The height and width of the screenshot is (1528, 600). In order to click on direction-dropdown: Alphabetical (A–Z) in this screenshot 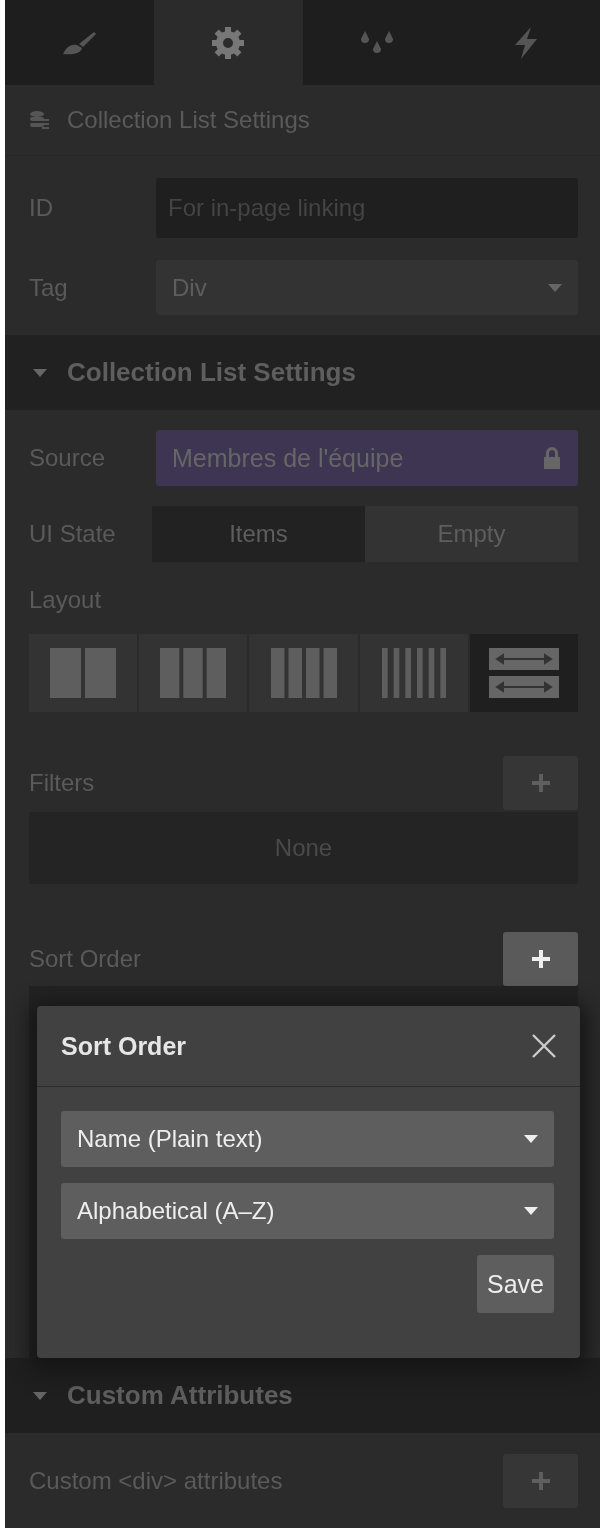, I will do `click(307, 1211)`.